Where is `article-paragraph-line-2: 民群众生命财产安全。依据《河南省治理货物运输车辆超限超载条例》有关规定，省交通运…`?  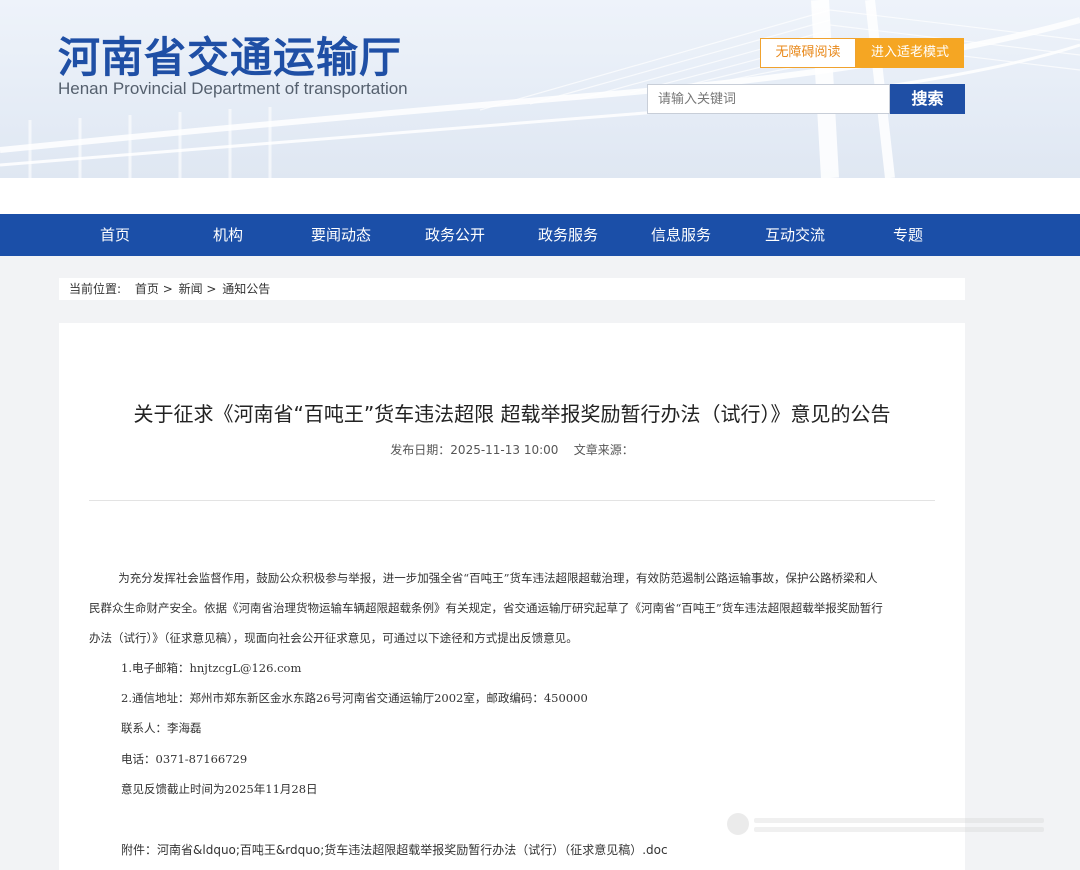
article-paragraph-line-2: 民群众生命财产安全。依据《河南省治理货物运输车辆超限超载条例》有关规定，省交通运… is located at coordinates (486, 608).